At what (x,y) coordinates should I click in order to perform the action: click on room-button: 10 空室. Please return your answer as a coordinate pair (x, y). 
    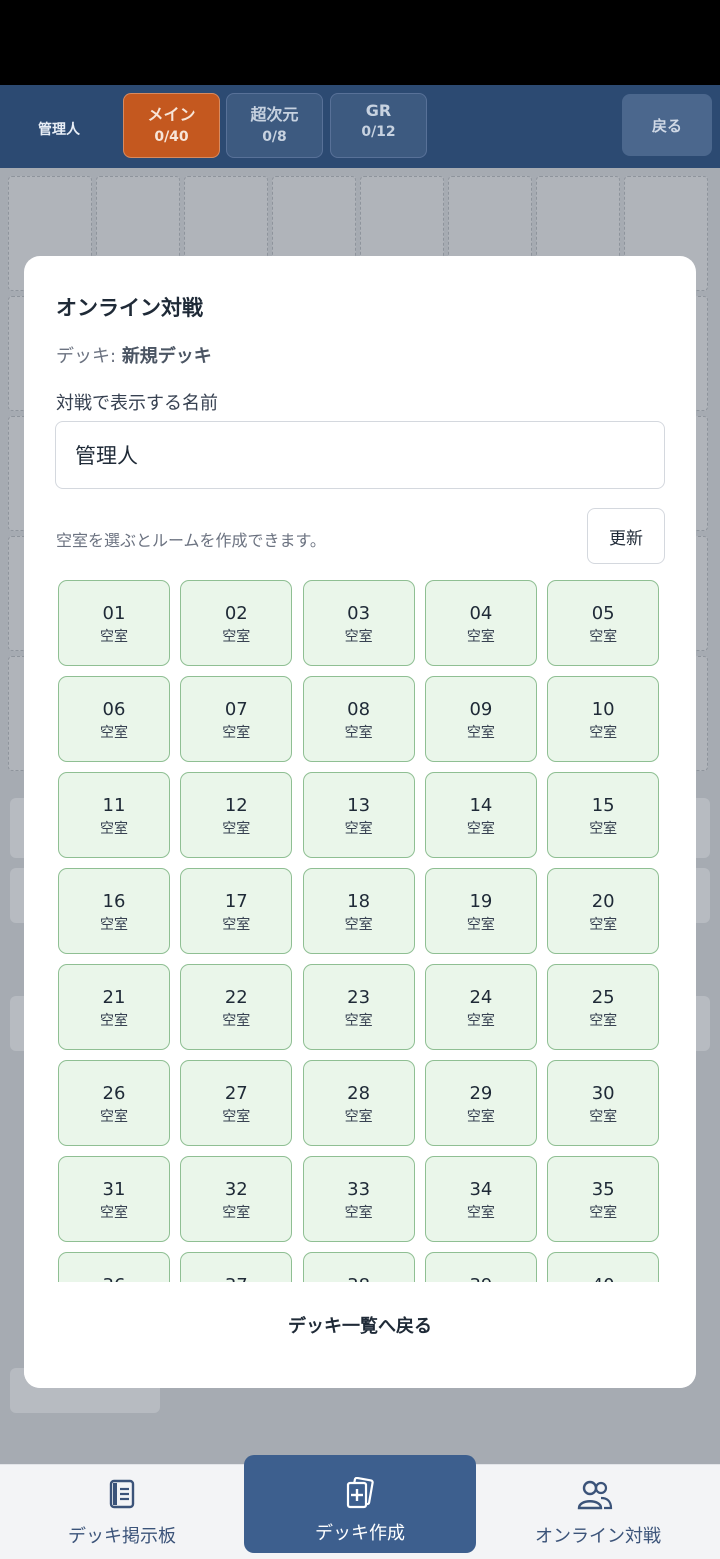
    Looking at the image, I should click on (603, 719).